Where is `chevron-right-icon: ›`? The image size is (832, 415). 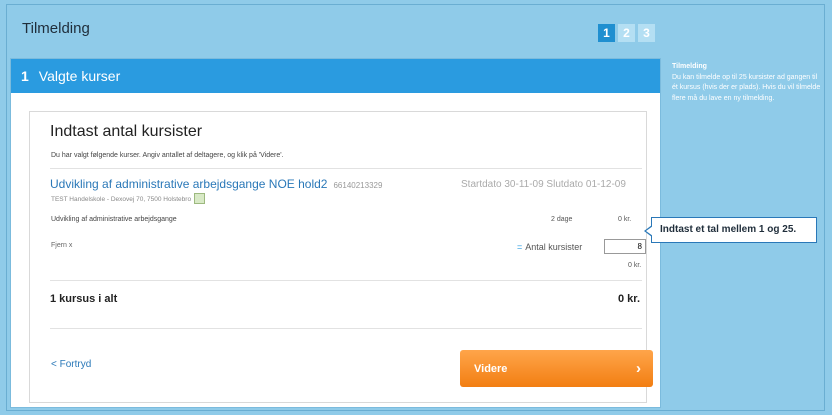
chevron-right-icon: › is located at coordinates (638, 368).